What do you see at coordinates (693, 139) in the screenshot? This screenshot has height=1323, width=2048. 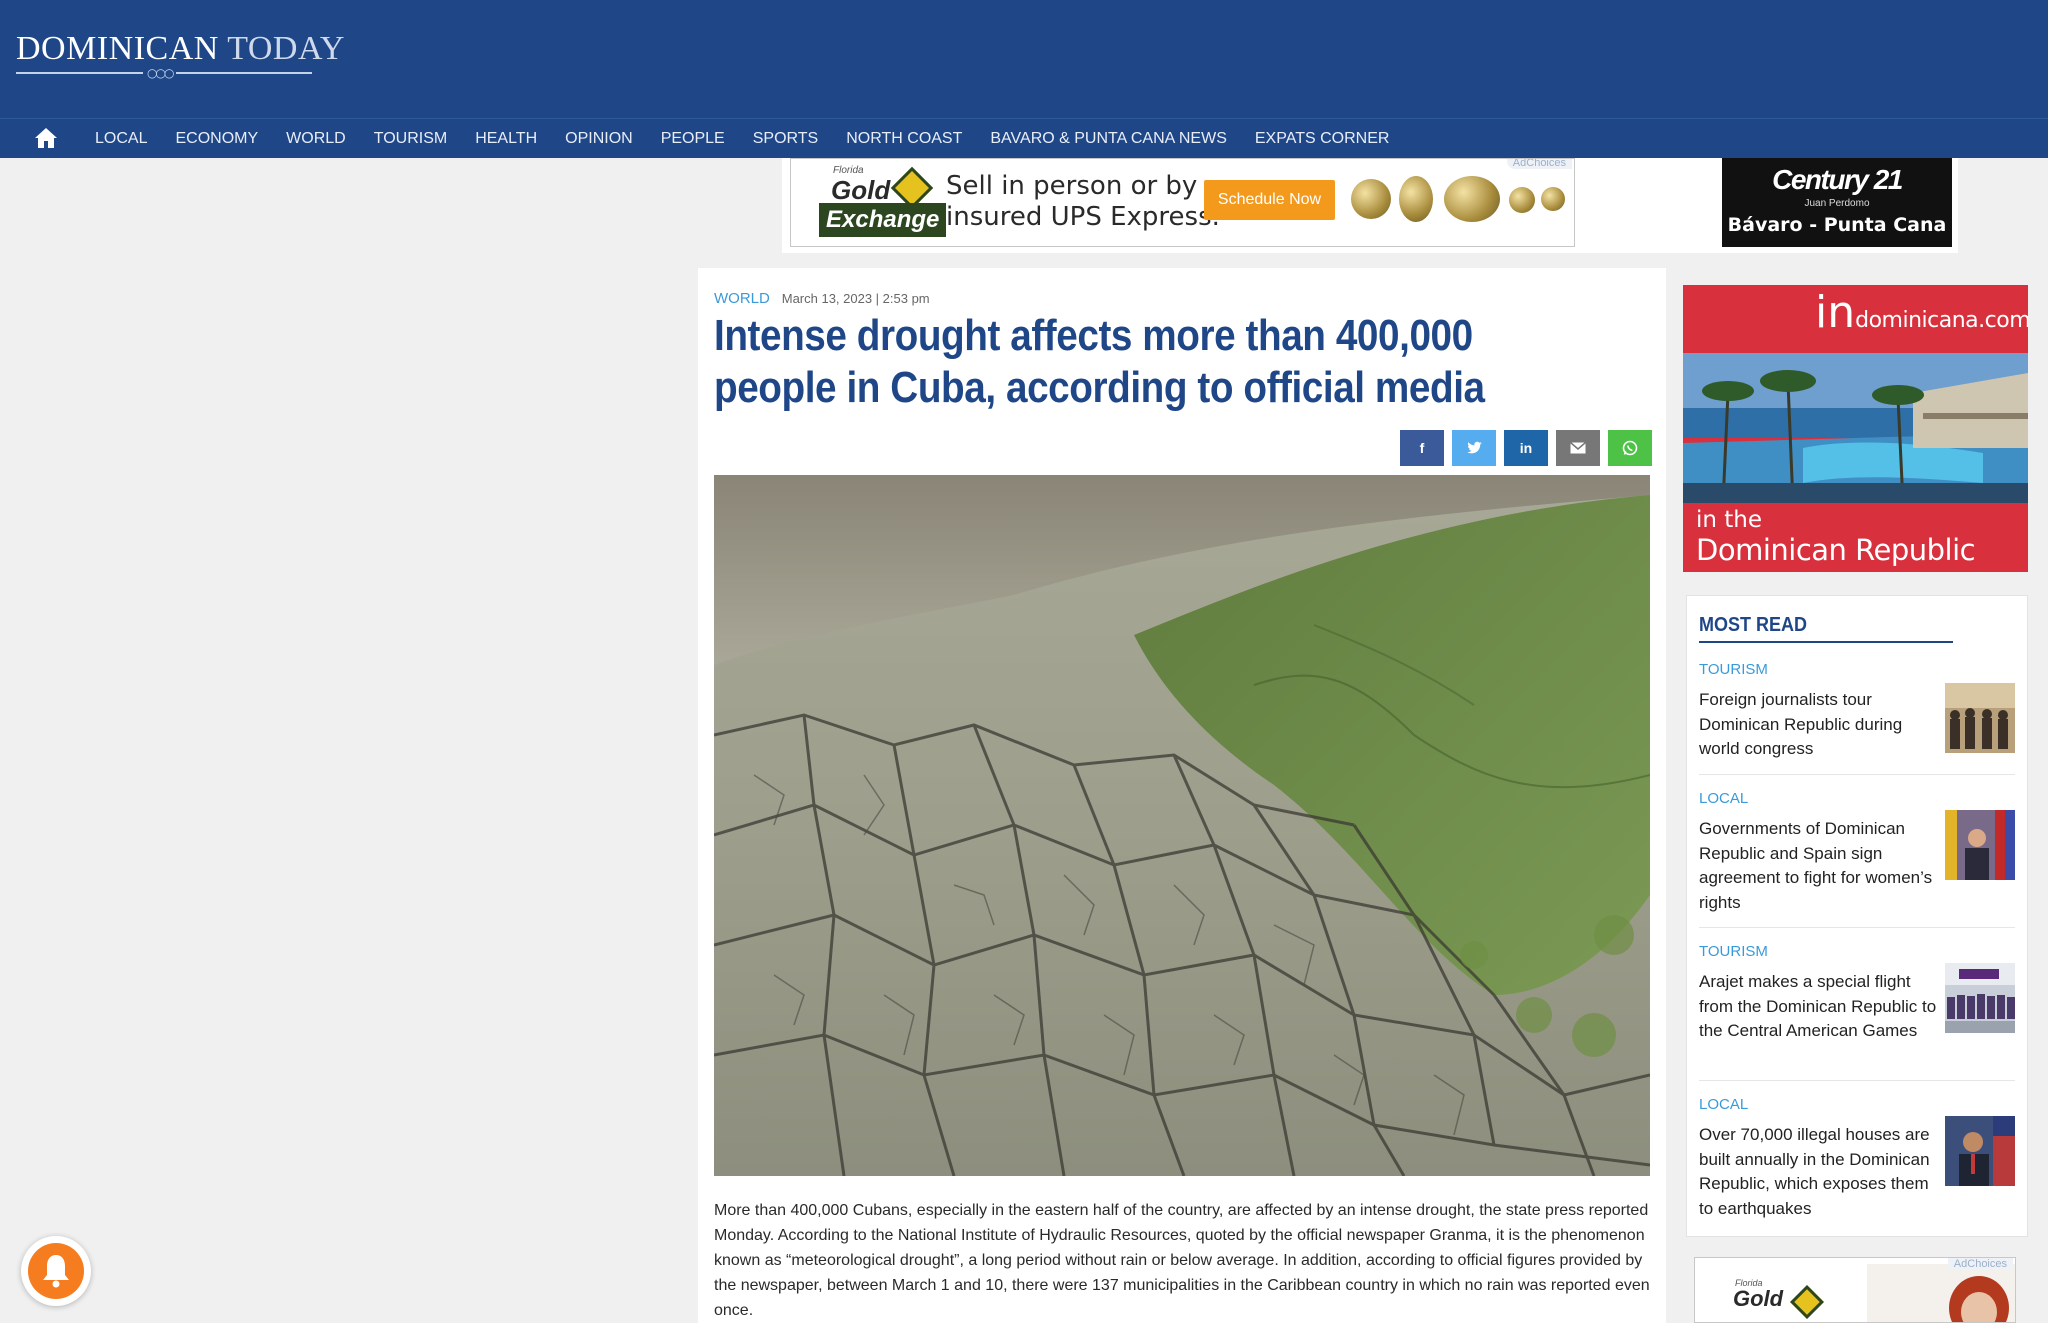 I see `nav-item-people: PEOPLE` at bounding box center [693, 139].